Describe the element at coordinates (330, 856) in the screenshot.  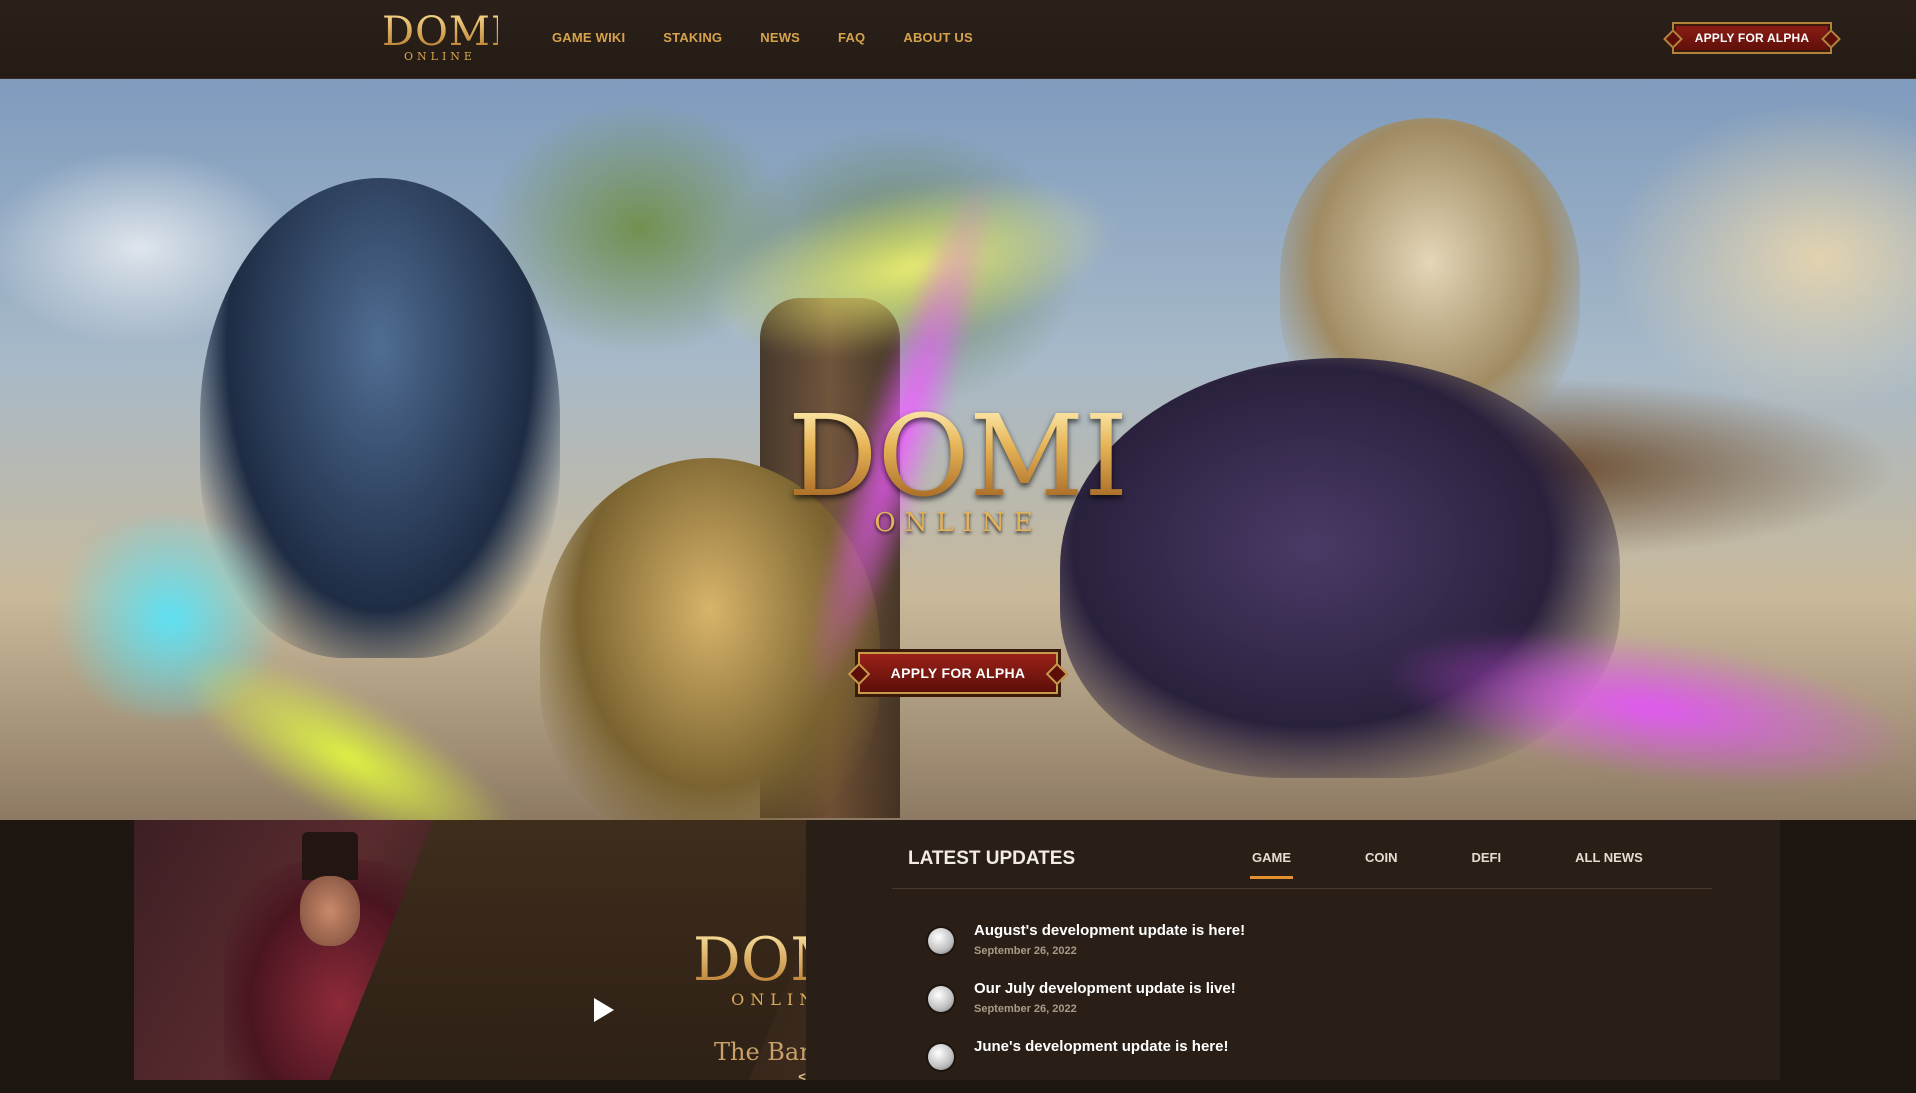
I see `video-character-hat` at that location.